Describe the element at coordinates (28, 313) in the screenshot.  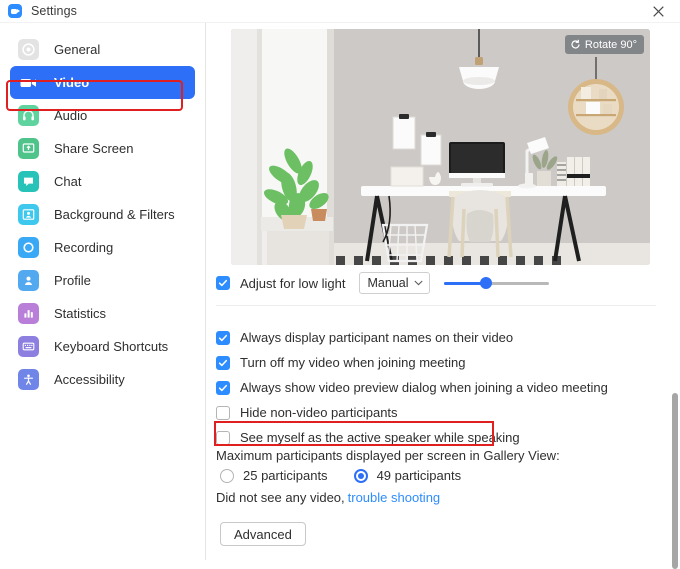
I see `bar-chart-icon` at that location.